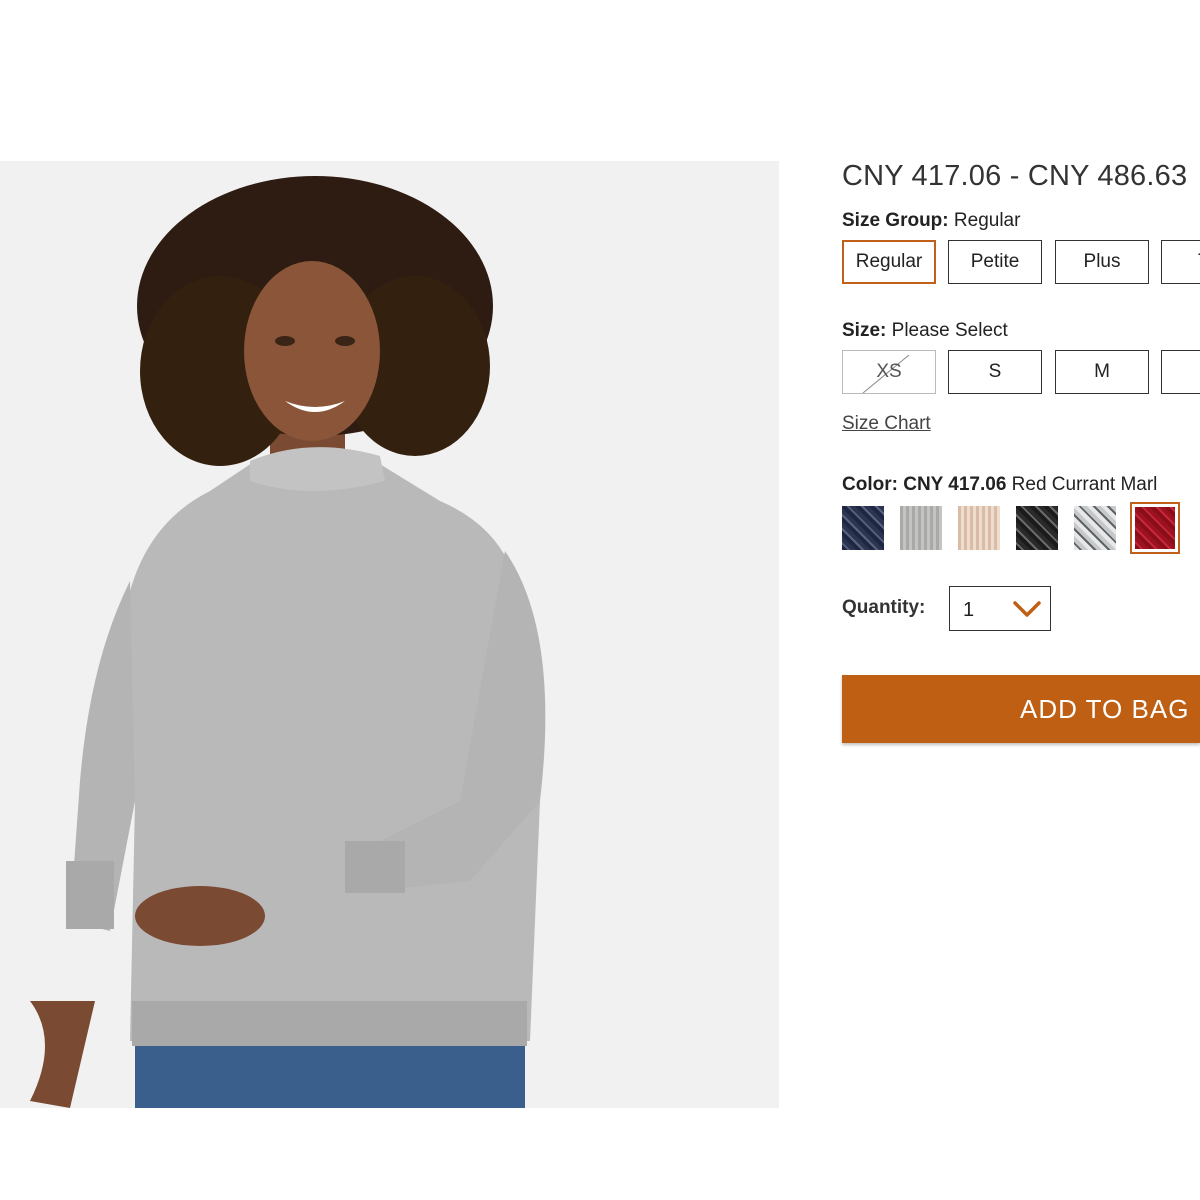 Image resolution: width=1200 pixels, height=1200 pixels. Describe the element at coordinates (889, 262) in the screenshot. I see `size-group-option-regular: Regular` at that location.